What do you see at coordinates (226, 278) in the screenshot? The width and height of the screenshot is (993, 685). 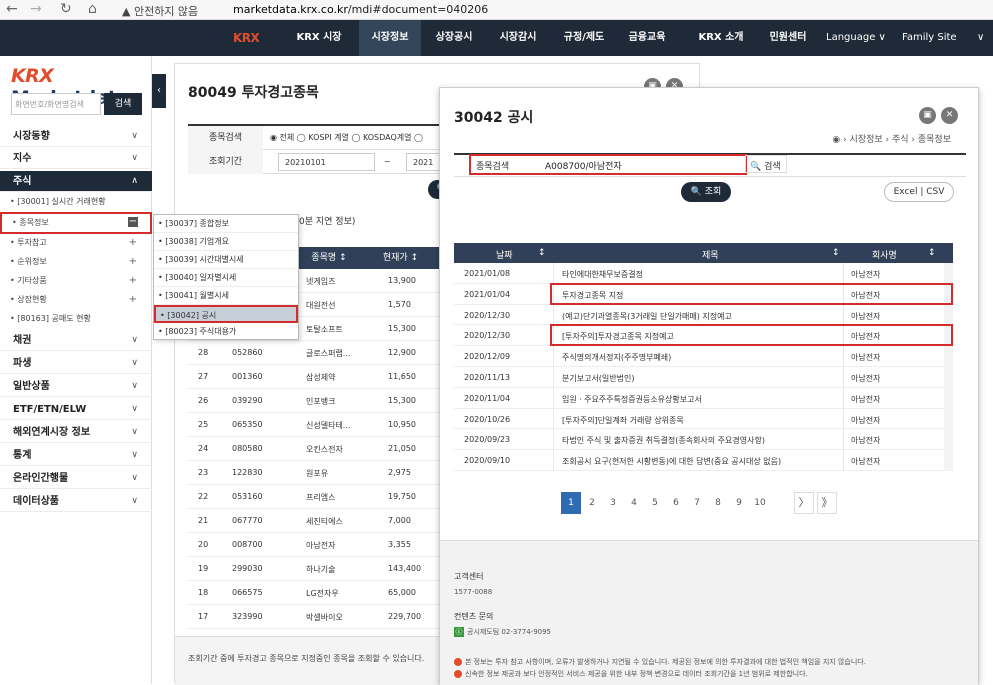 I see `flyout-item-daily: • [30040] 일자별시세` at bounding box center [226, 278].